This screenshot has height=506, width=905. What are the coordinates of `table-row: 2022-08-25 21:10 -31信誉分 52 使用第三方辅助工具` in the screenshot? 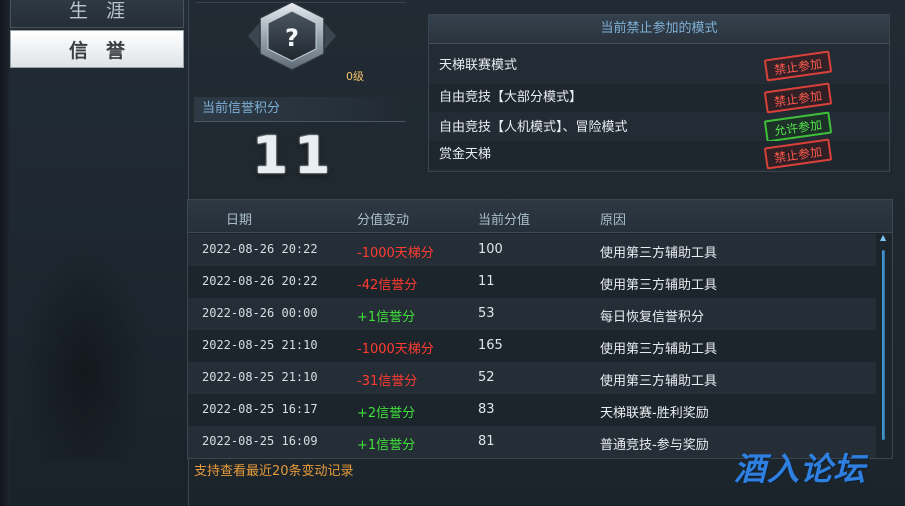 It's located at (532, 378).